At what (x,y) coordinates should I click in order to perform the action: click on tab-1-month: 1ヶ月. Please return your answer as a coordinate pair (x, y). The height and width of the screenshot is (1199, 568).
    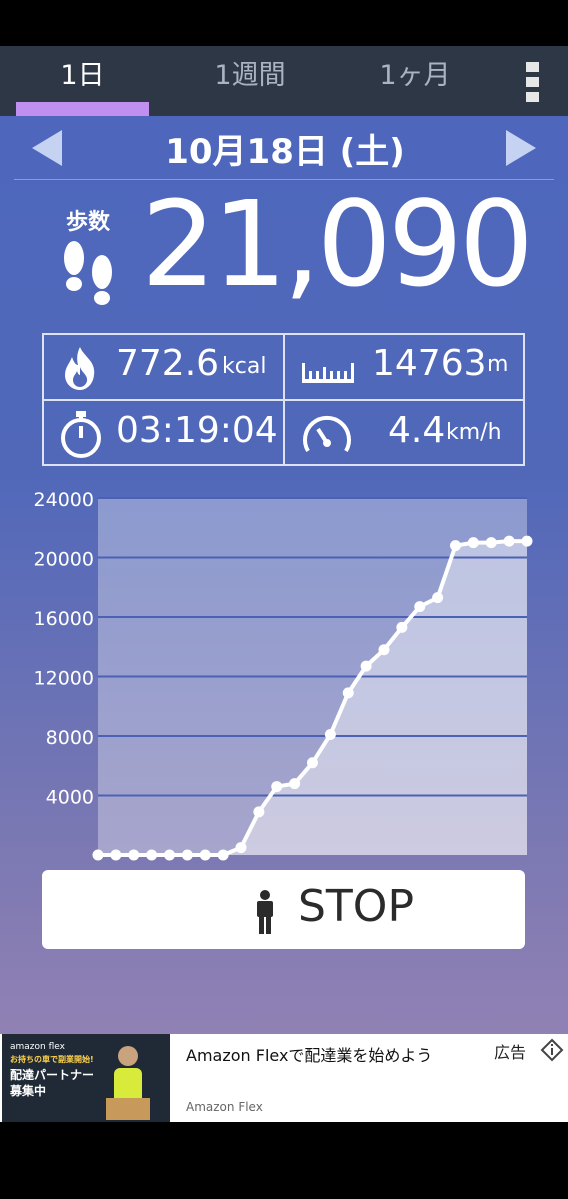
    Looking at the image, I should click on (415, 81).